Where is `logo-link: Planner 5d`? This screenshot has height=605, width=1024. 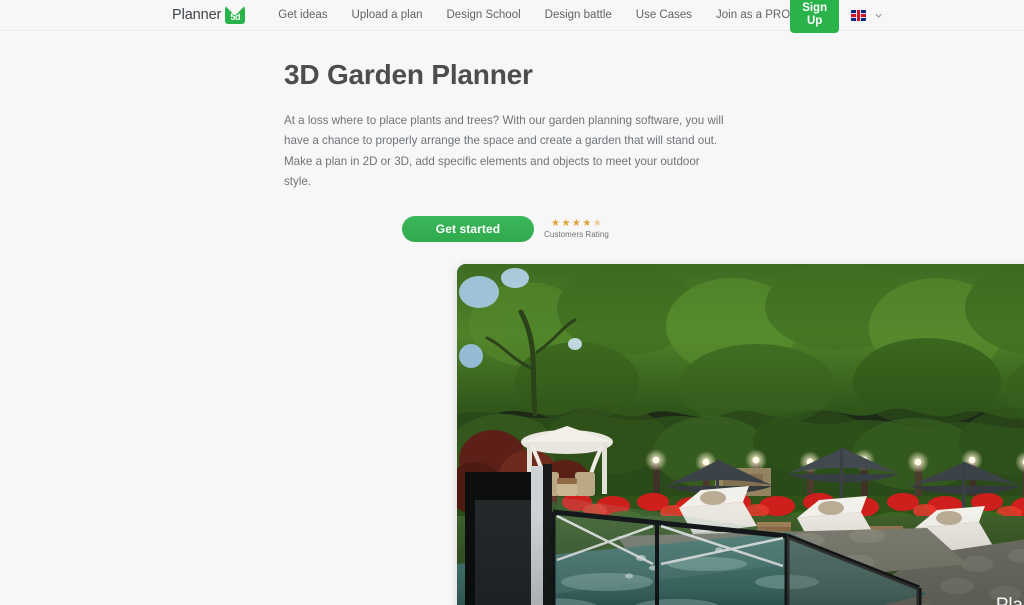 logo-link: Planner 5d is located at coordinates (209, 15).